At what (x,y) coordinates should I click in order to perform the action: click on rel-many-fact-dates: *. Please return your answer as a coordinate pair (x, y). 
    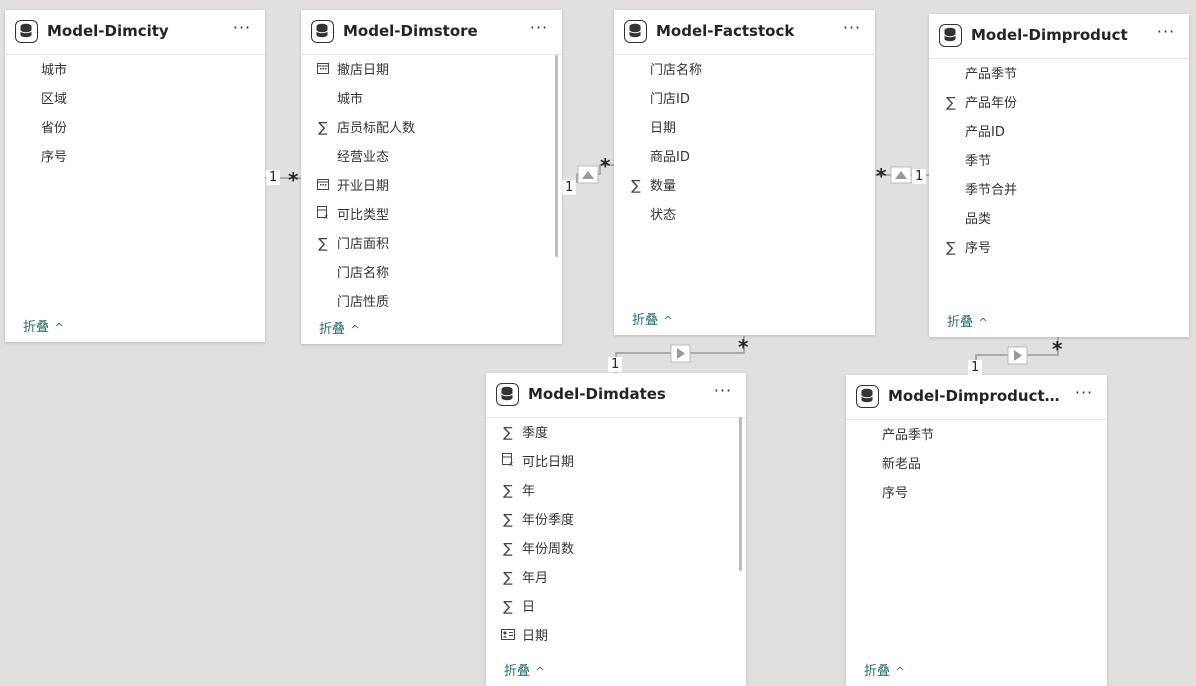
    Looking at the image, I should click on (743, 347).